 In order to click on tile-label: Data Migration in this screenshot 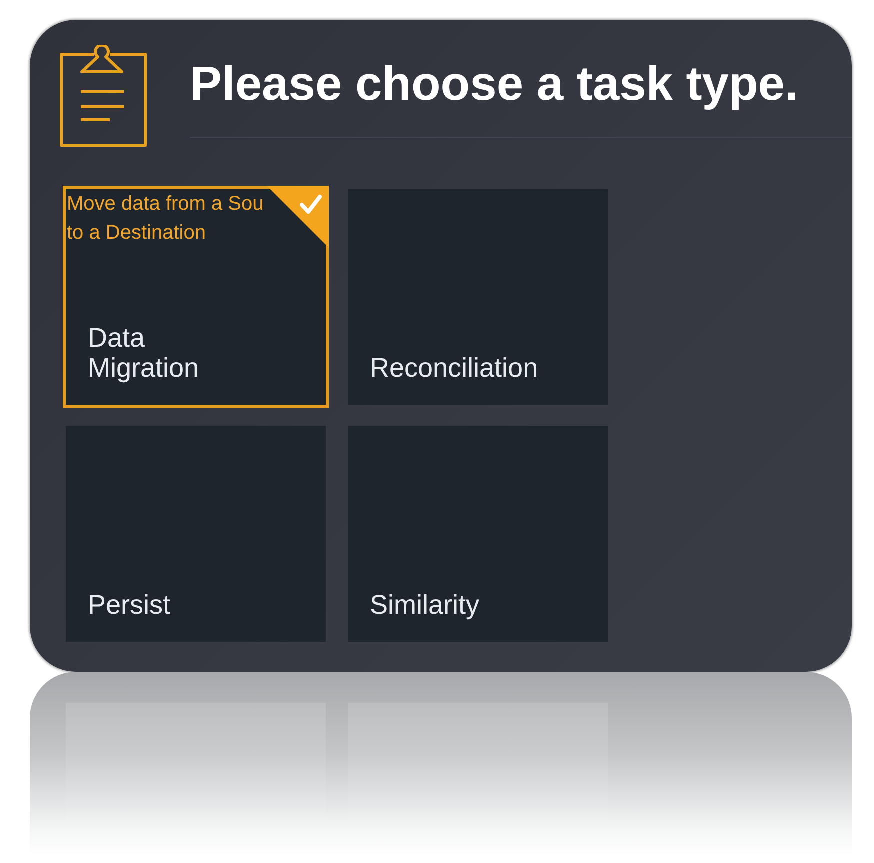, I will do `click(144, 353)`.